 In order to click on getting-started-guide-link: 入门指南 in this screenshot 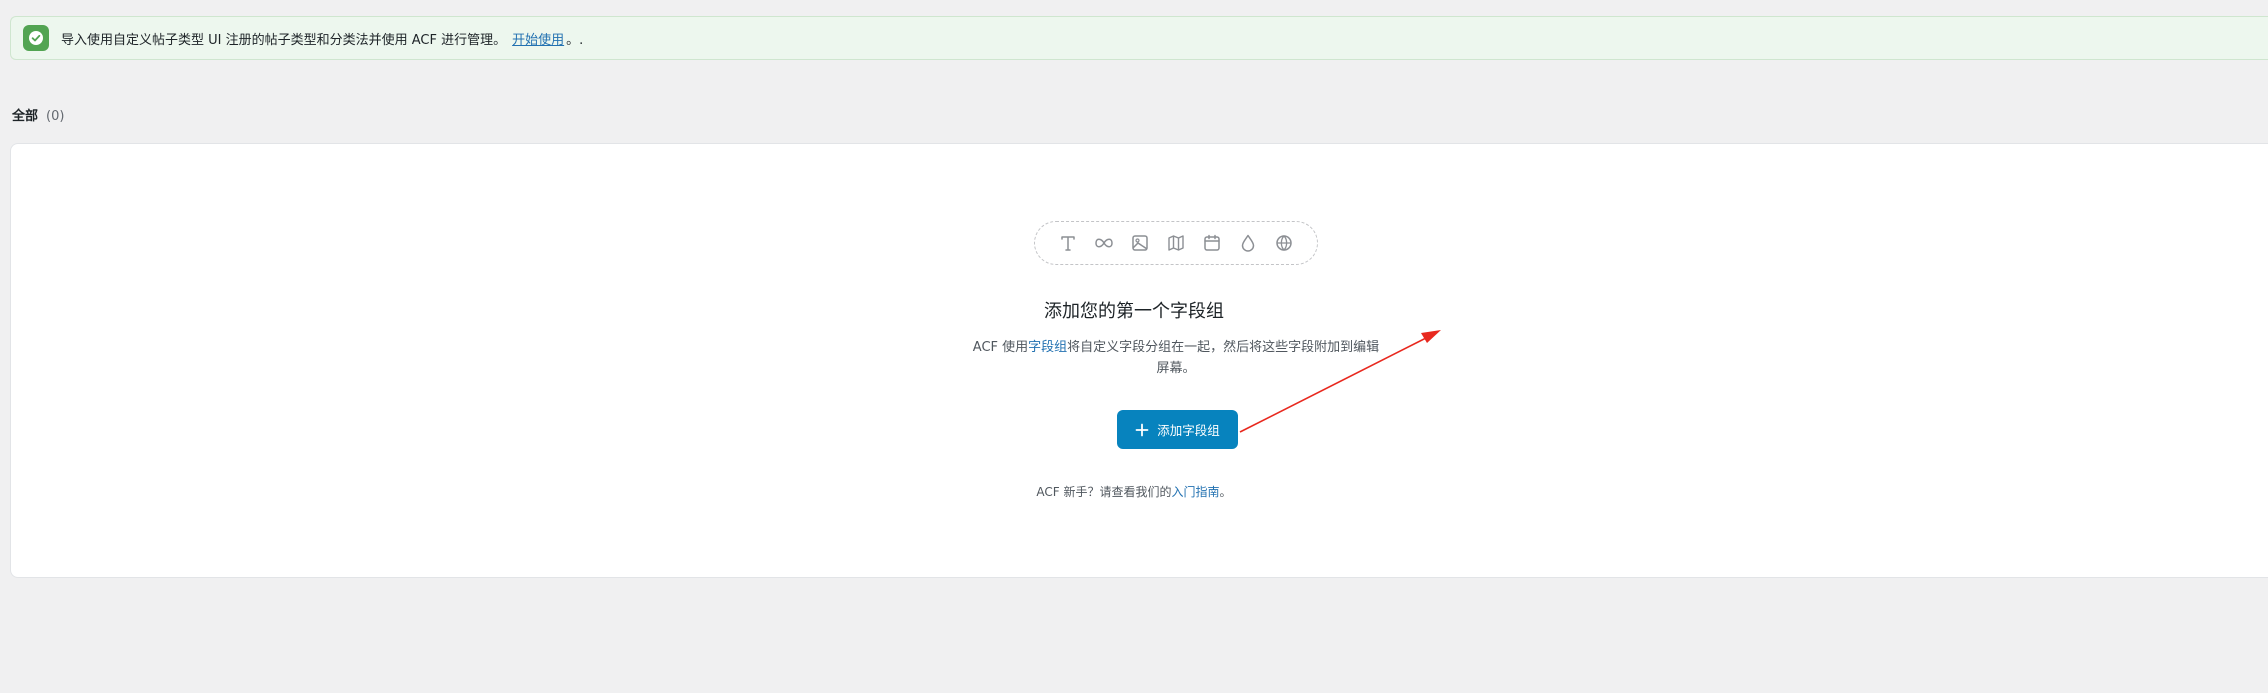, I will do `click(1196, 492)`.